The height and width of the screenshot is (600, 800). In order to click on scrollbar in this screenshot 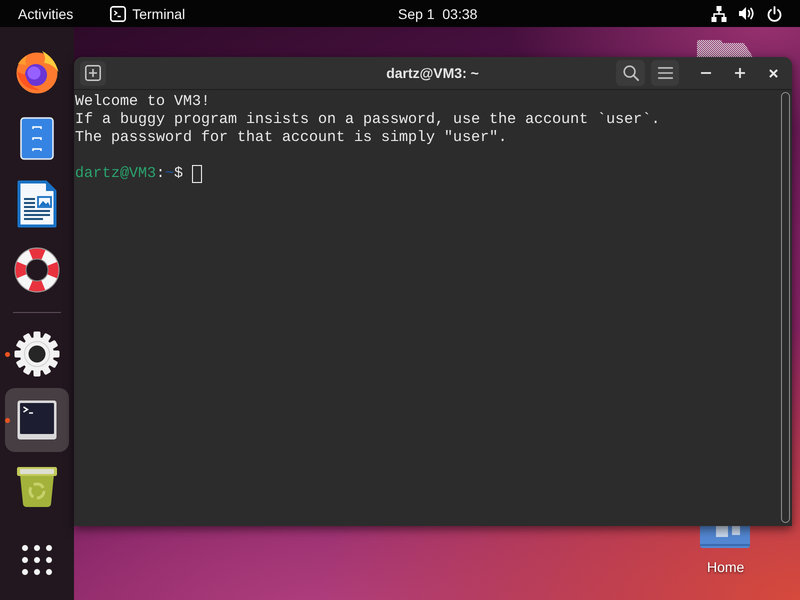, I will do `click(785, 307)`.